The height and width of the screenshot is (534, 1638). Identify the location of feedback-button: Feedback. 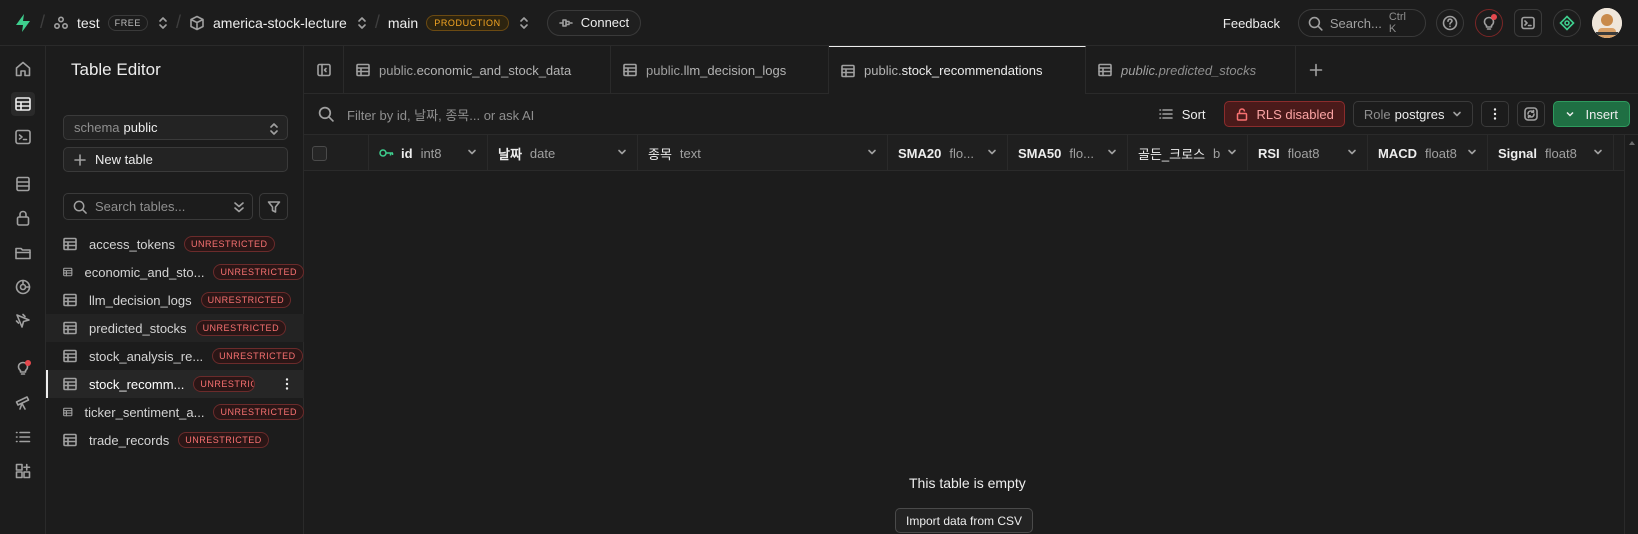
(1251, 23).